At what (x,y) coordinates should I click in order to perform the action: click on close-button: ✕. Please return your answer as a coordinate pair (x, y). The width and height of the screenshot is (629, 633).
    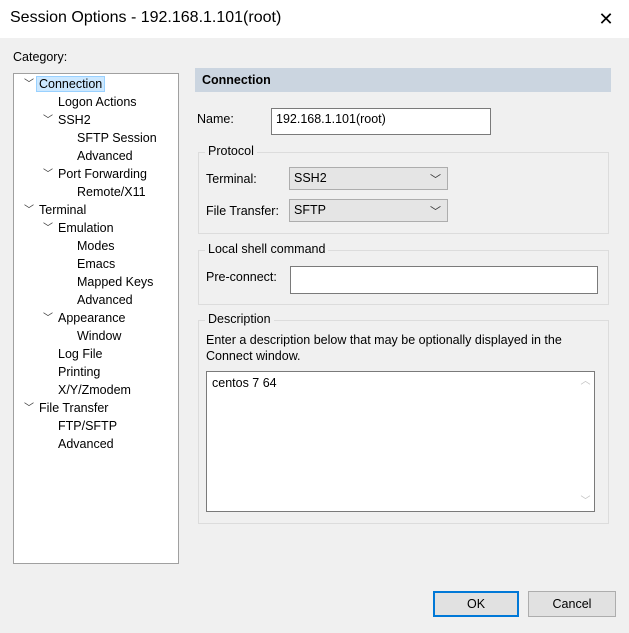
    Looking at the image, I should click on (606, 19).